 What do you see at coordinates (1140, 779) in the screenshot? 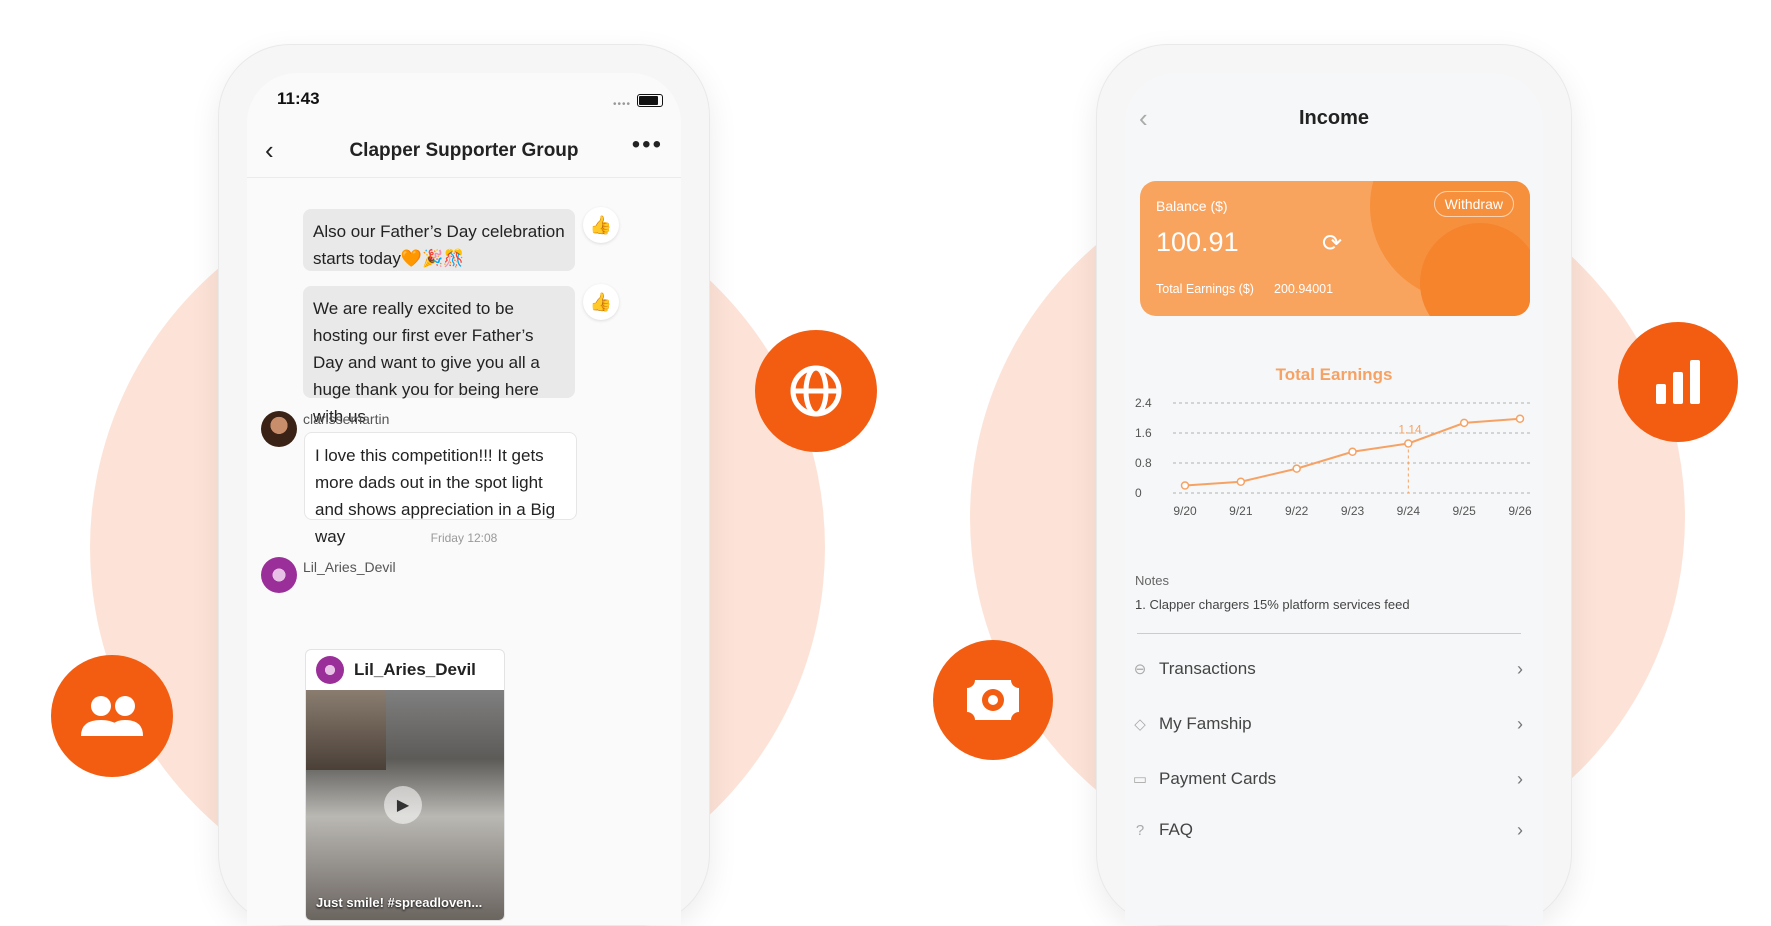
I see `card-icon: ▭` at bounding box center [1140, 779].